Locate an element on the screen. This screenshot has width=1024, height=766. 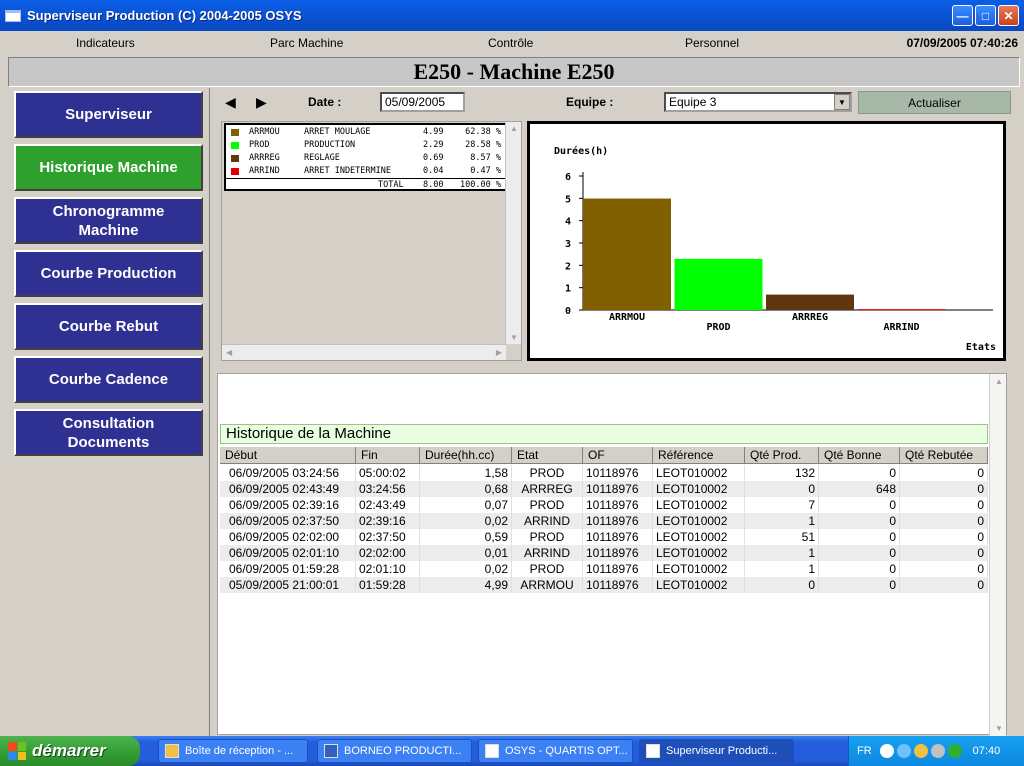
previous-date-arrow-icon: ◀ is located at coordinates (230, 102).